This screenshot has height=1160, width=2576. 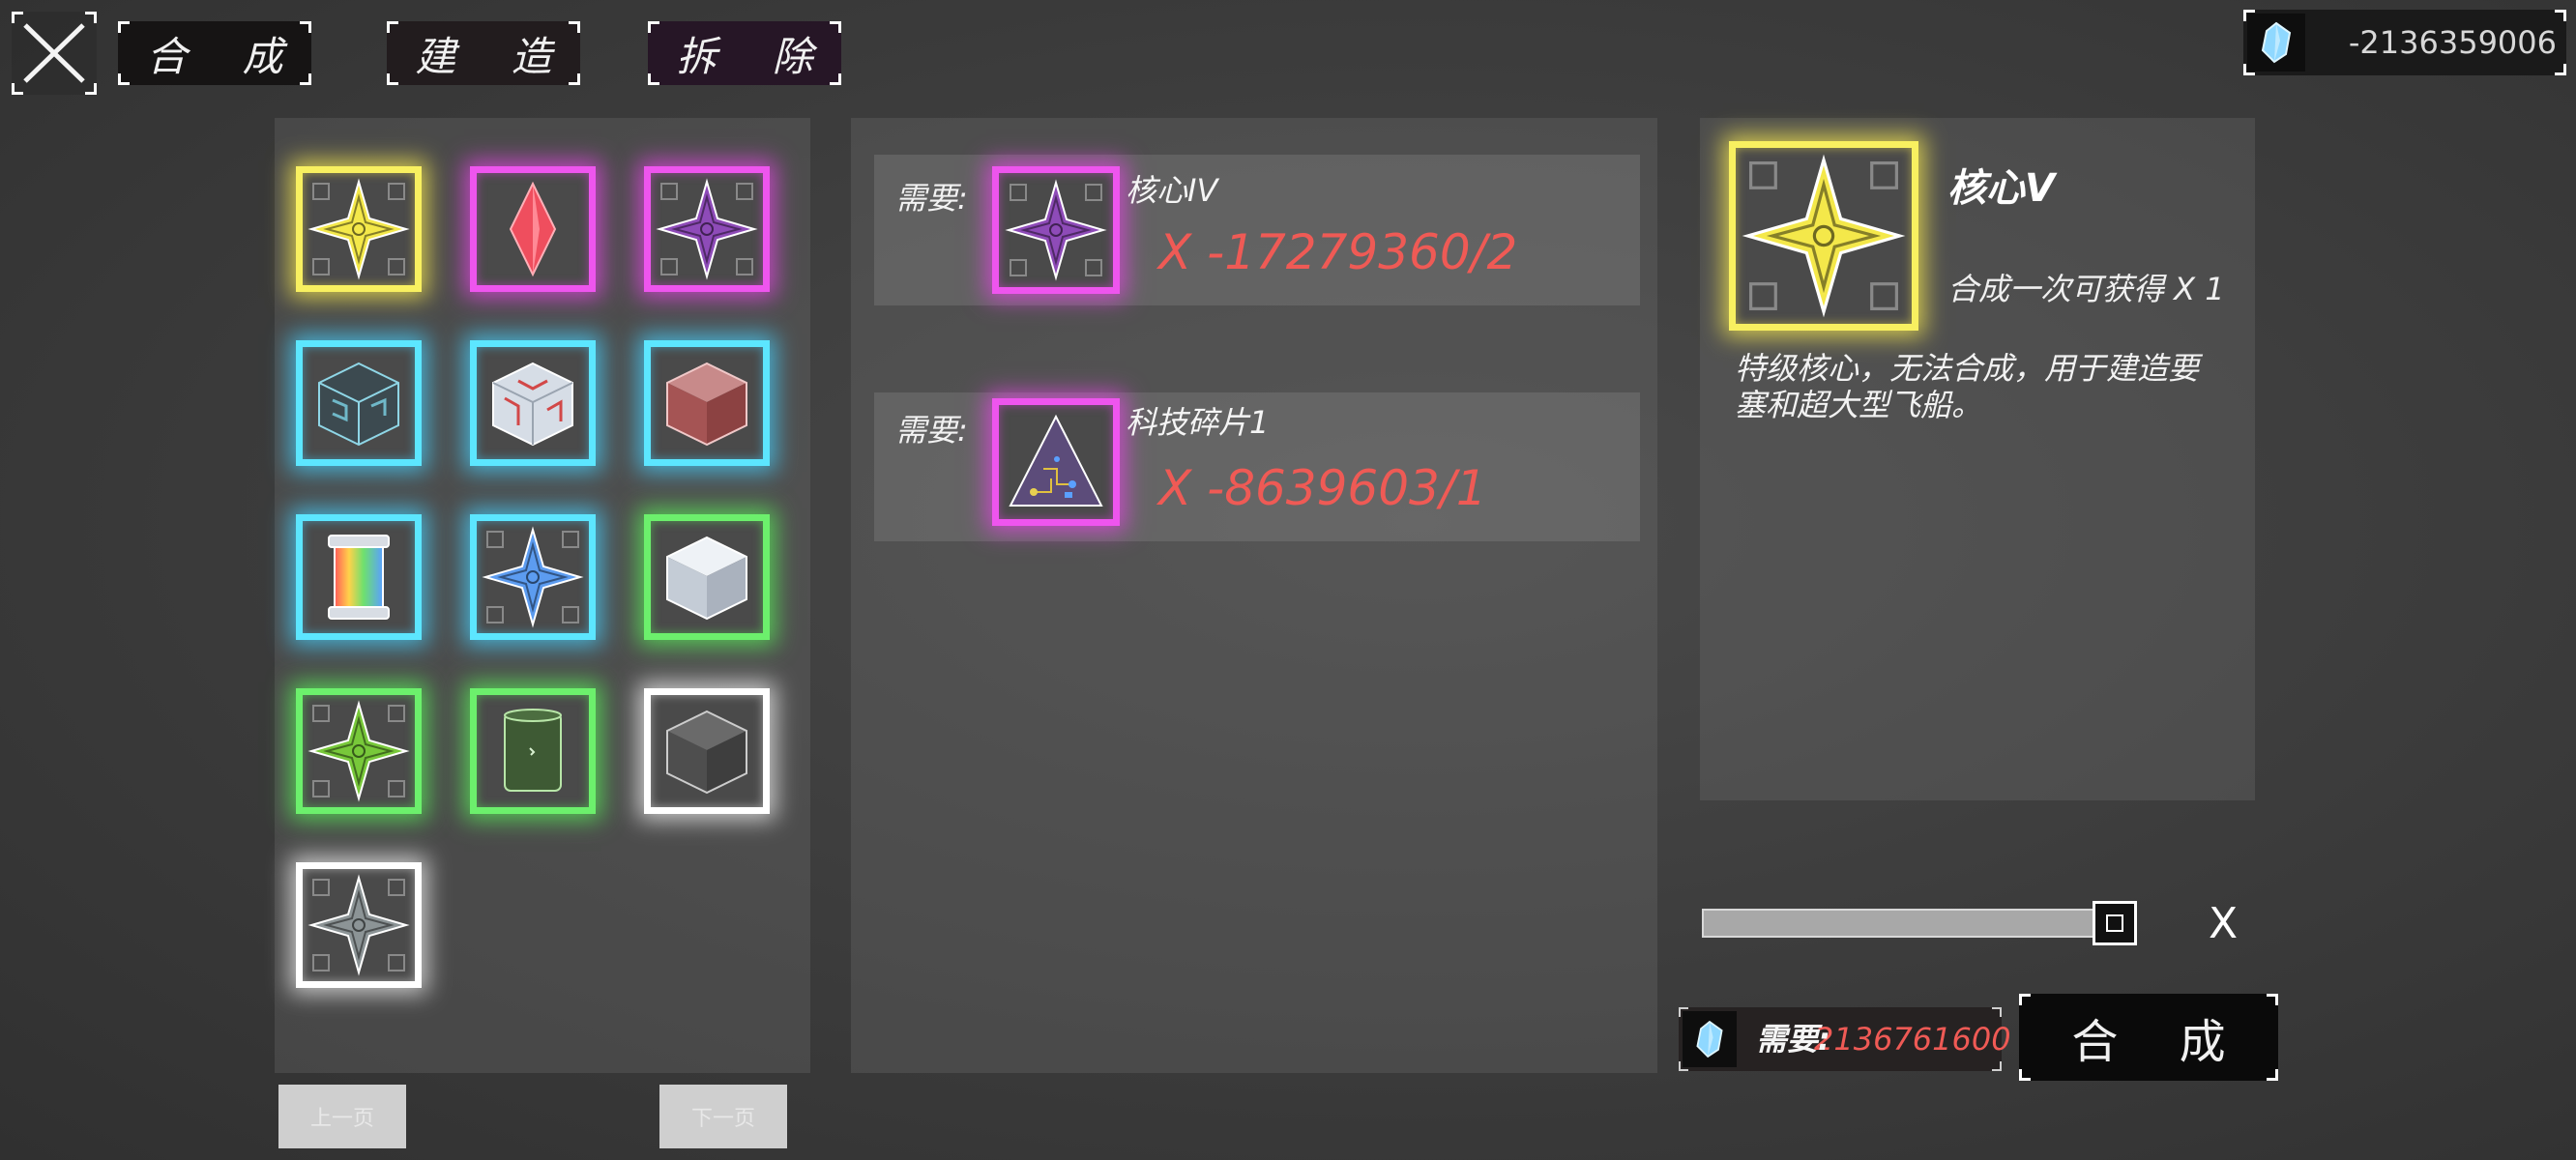 I want to click on requirement-name: 科技碎片1, so click(x=1198, y=422).